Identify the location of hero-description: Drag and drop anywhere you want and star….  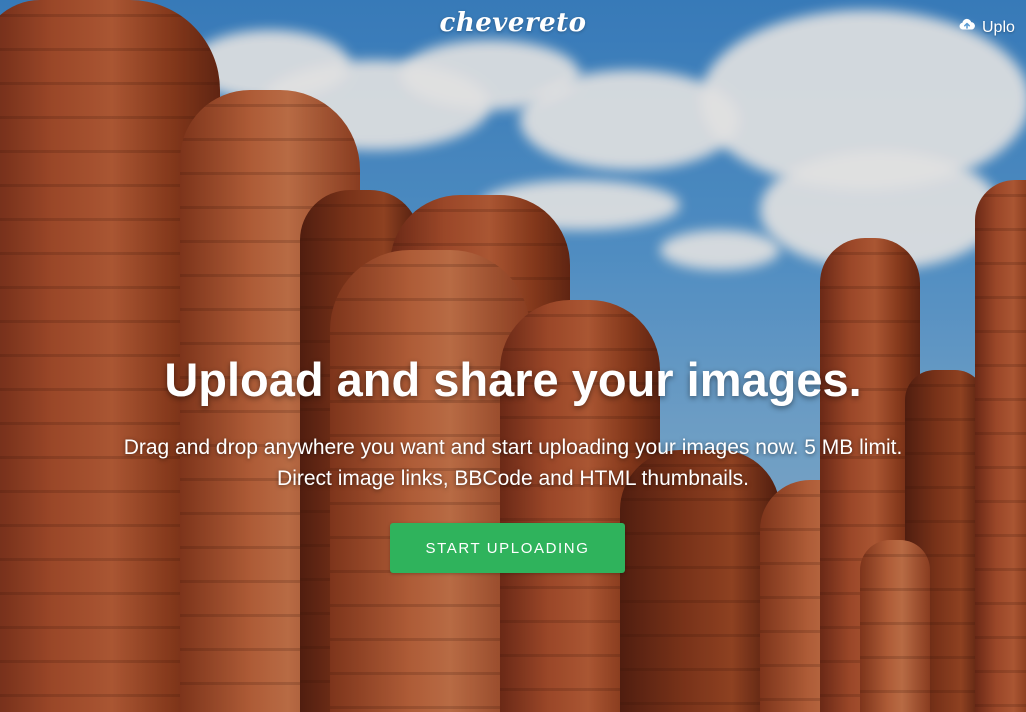
(513, 463).